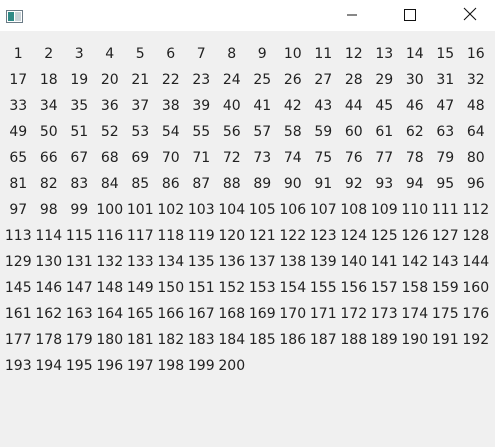 The width and height of the screenshot is (495, 447). What do you see at coordinates (231, 106) in the screenshot?
I see `number-label: 40` at bounding box center [231, 106].